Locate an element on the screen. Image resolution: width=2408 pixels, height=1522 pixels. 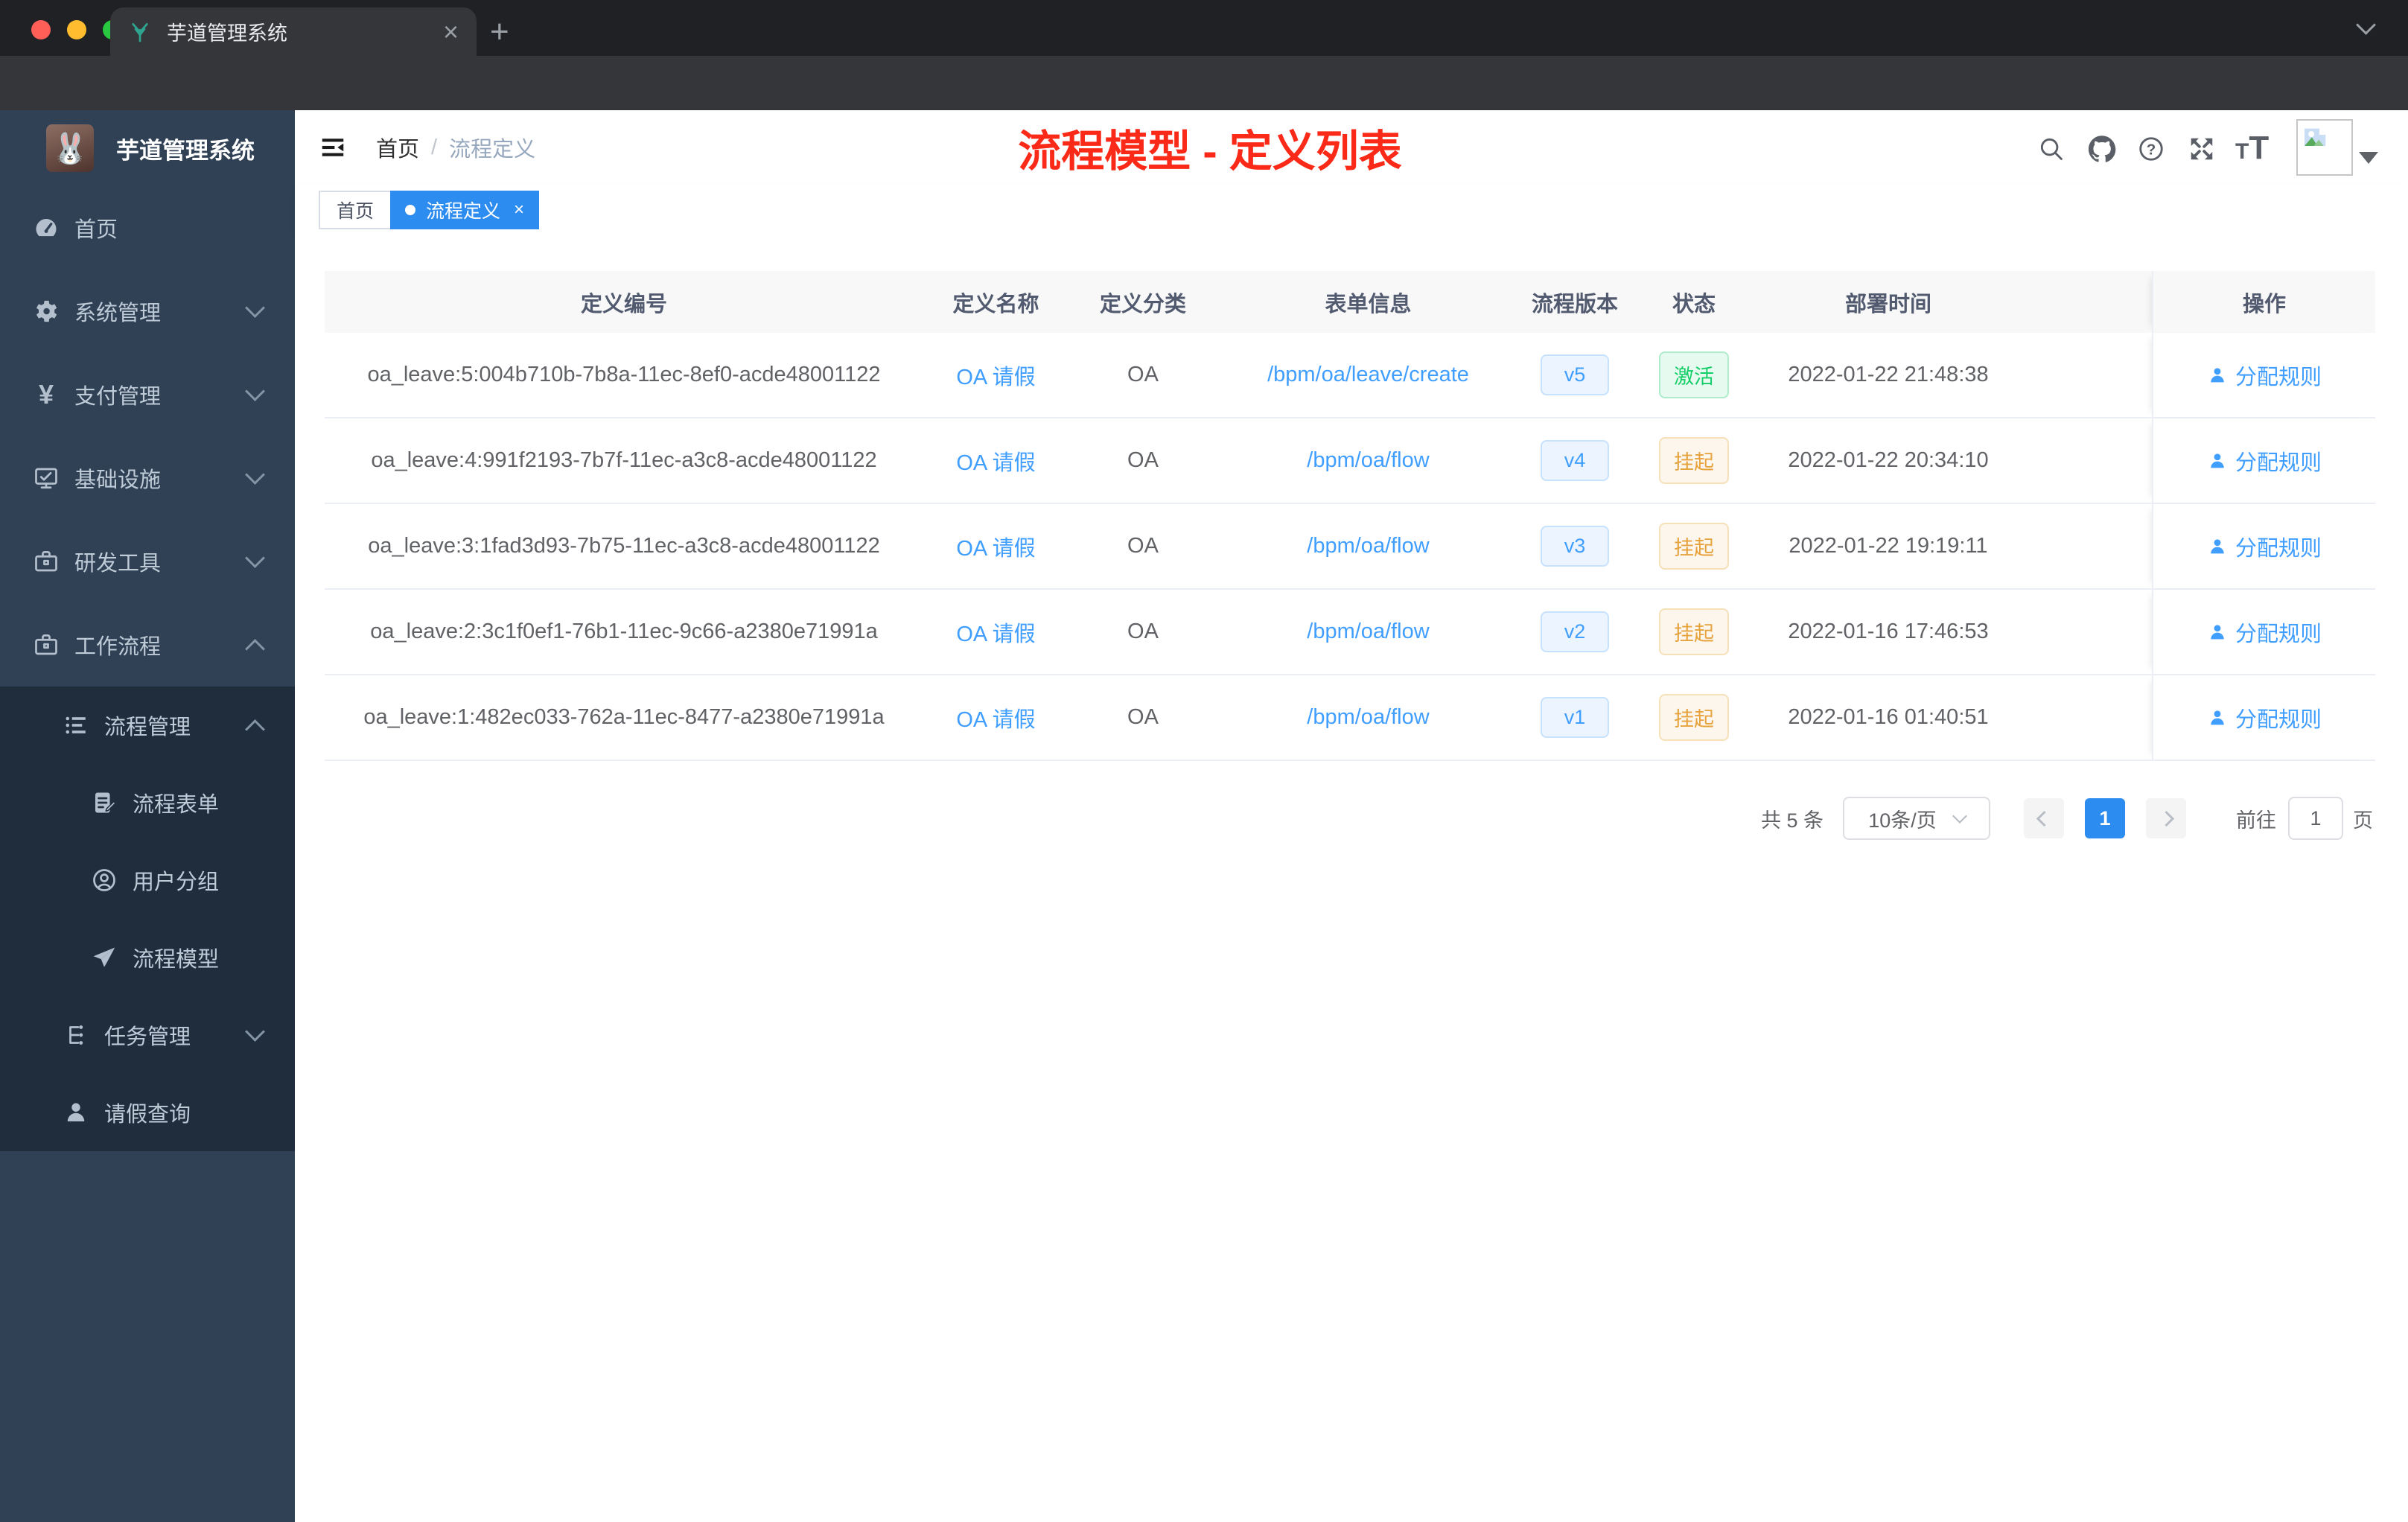
sidebar-item-payment: ¥ 支付管理 is located at coordinates (147, 394).